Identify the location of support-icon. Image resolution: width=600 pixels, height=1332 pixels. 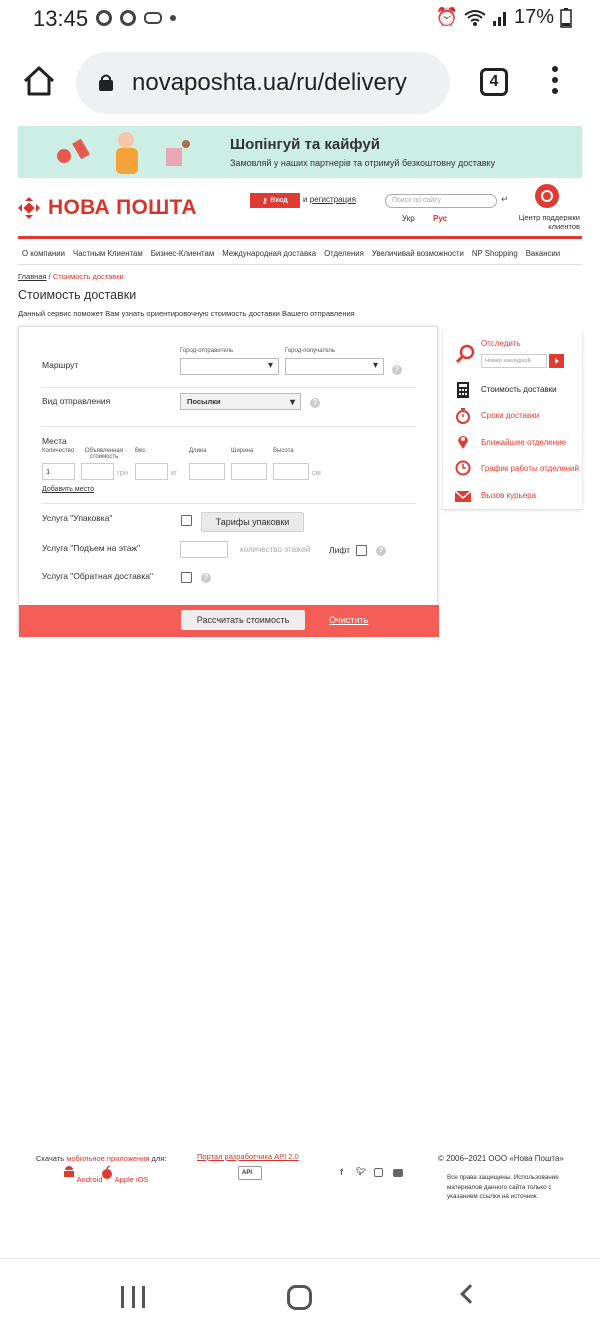
(547, 196).